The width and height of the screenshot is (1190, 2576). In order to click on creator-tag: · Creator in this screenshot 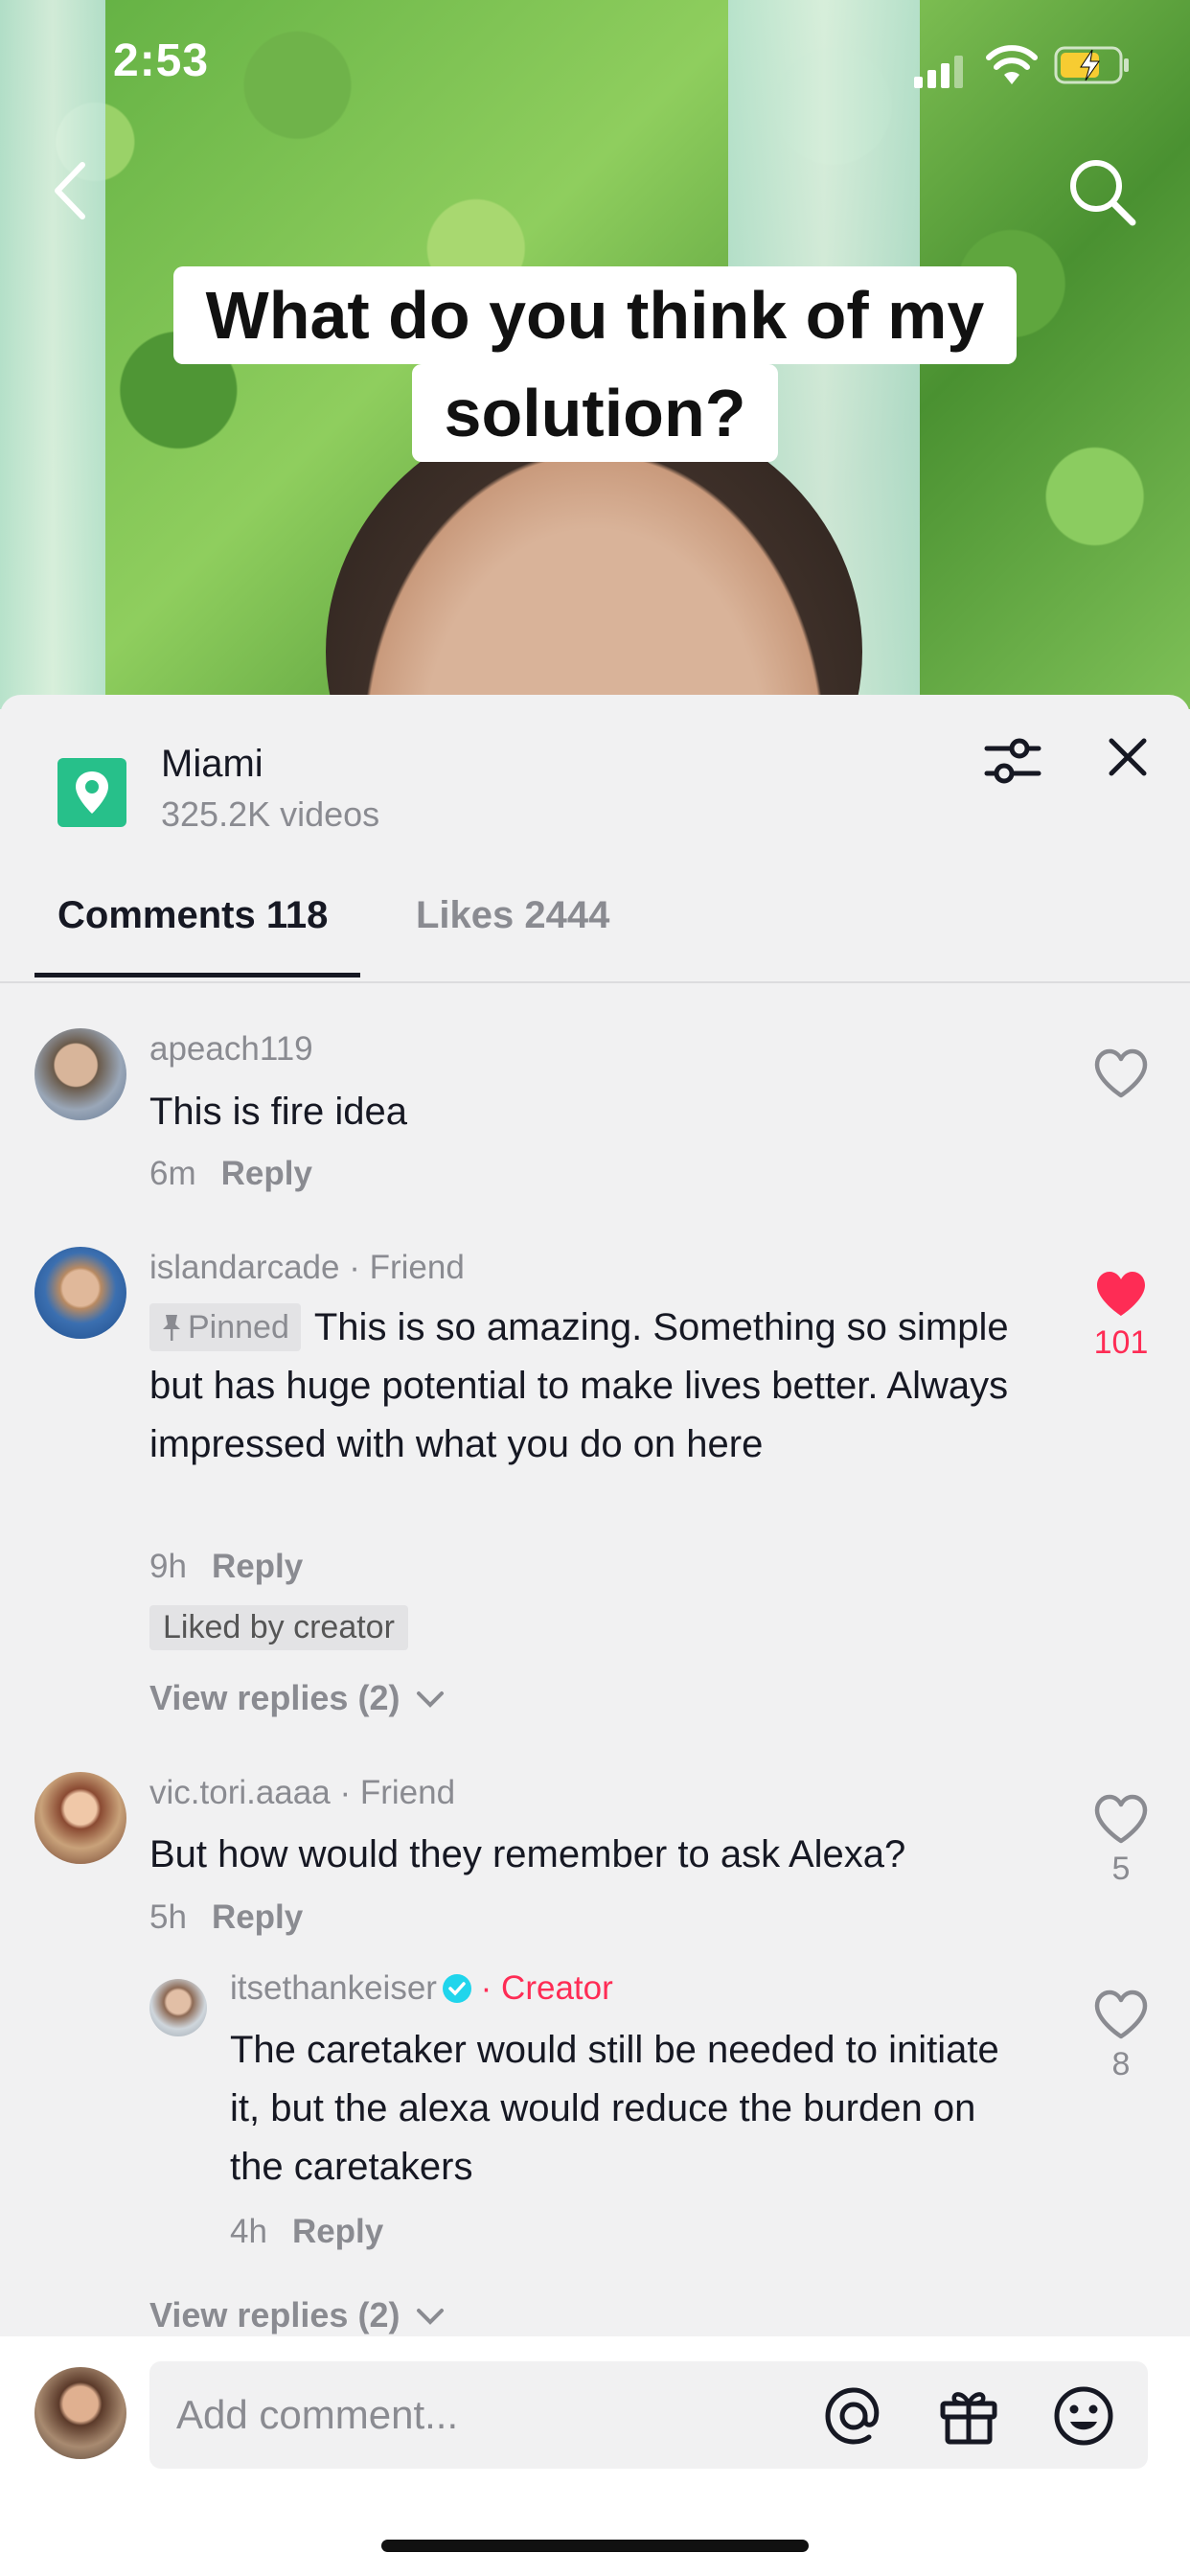, I will do `click(542, 1988)`.